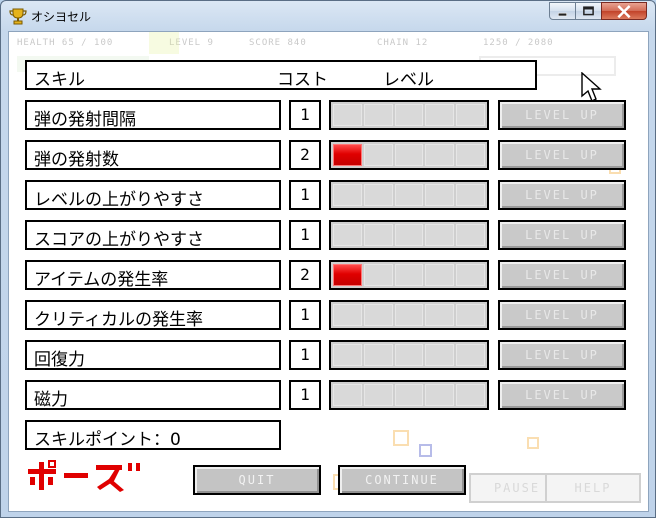 The height and width of the screenshot is (518, 656). What do you see at coordinates (302, 80) in the screenshot?
I see `header-cost: コスト` at bounding box center [302, 80].